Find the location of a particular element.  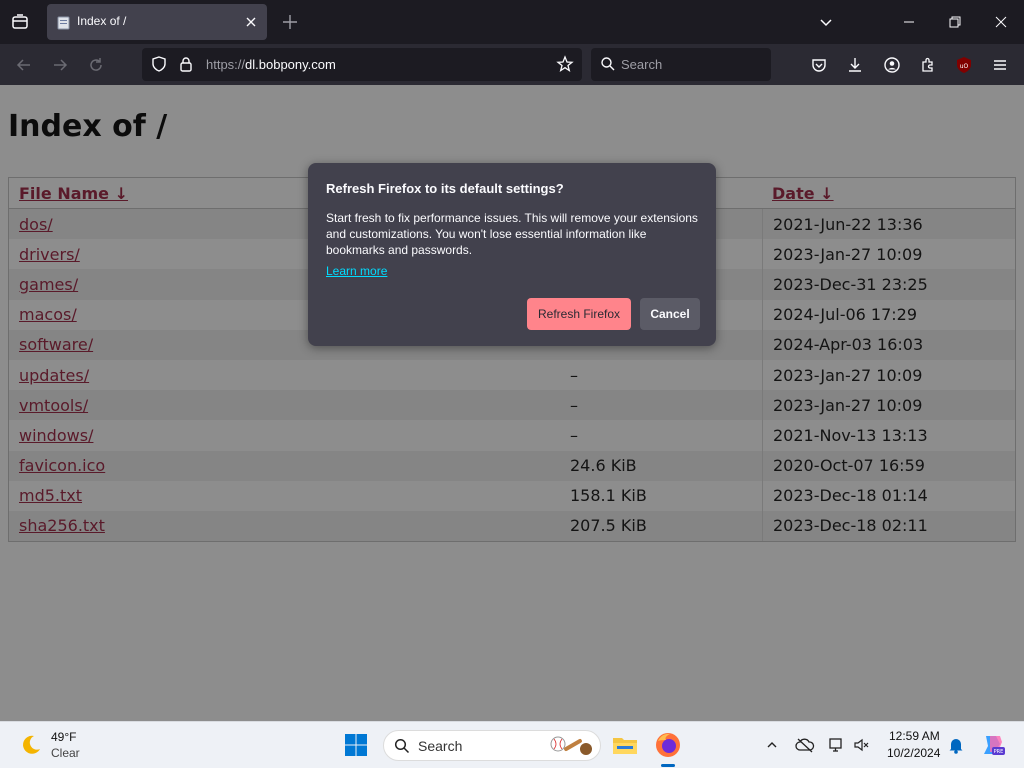

table-row: updates/ – 2023-Jan-27 10:09 is located at coordinates (512, 375).